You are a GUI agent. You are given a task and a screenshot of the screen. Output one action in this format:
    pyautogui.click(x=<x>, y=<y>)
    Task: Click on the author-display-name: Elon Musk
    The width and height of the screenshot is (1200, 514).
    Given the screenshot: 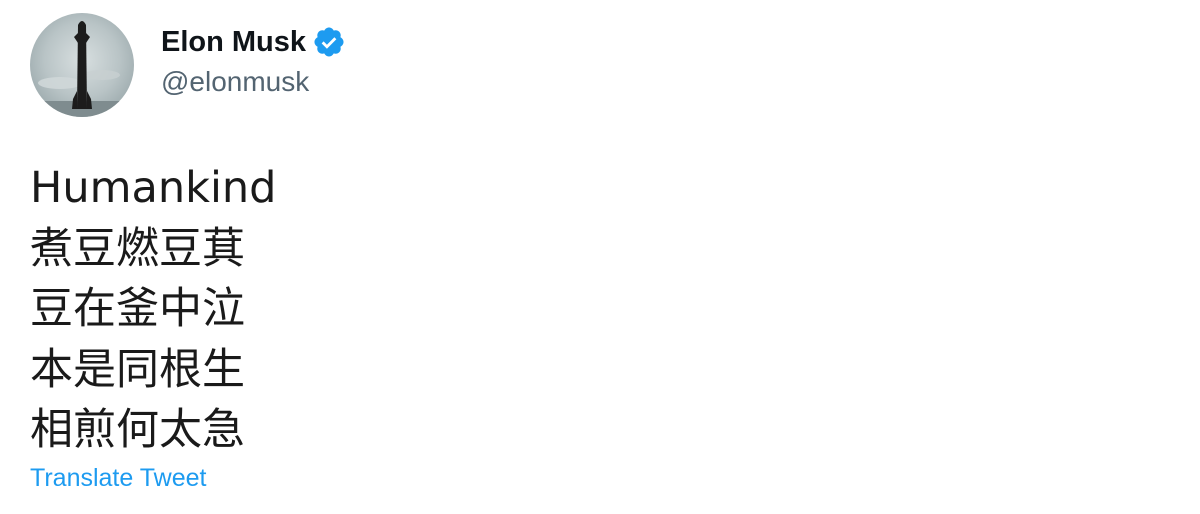 What is the action you would take?
    pyautogui.click(x=233, y=42)
    